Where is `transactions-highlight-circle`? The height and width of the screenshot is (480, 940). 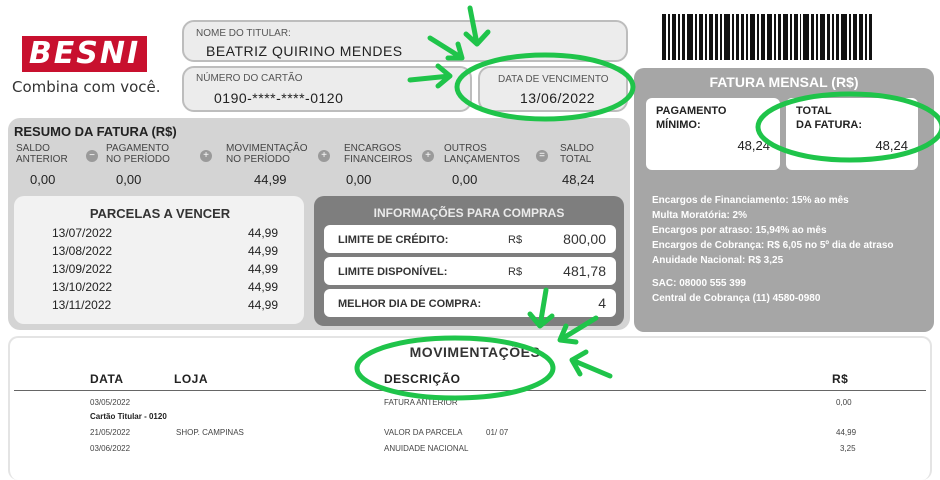 transactions-highlight-circle is located at coordinates (455, 368).